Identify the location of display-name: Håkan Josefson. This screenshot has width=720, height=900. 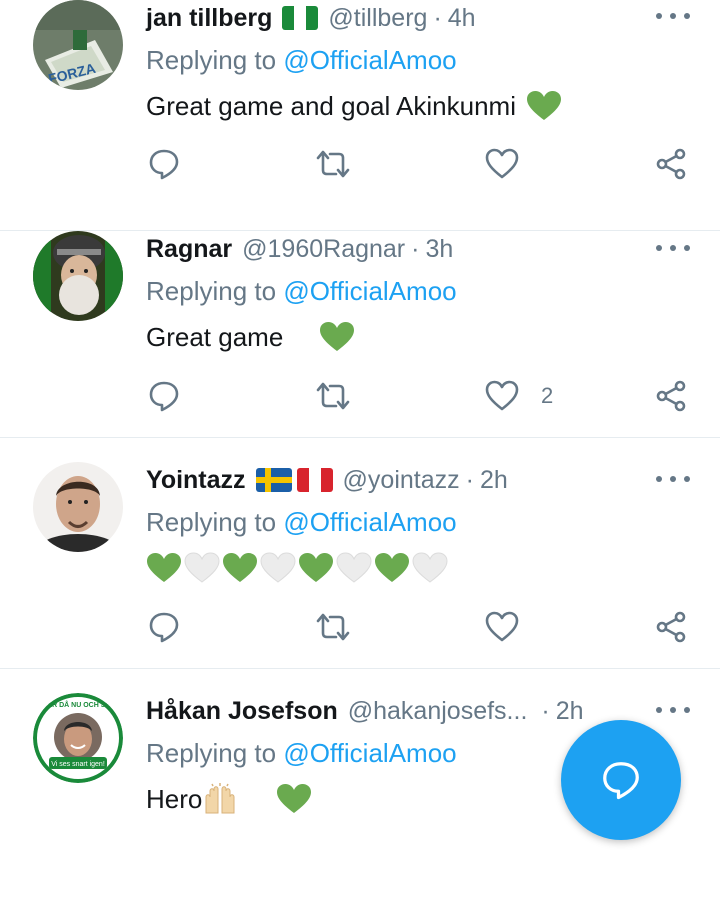
(242, 711).